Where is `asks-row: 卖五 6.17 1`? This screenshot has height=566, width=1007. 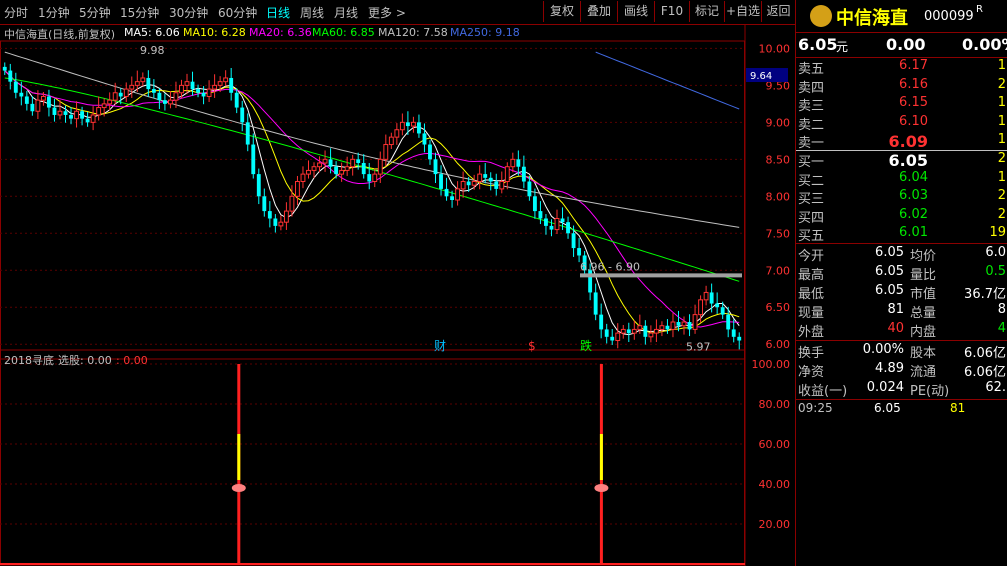
asks-row: 卖五 6.17 1 is located at coordinates (901, 68).